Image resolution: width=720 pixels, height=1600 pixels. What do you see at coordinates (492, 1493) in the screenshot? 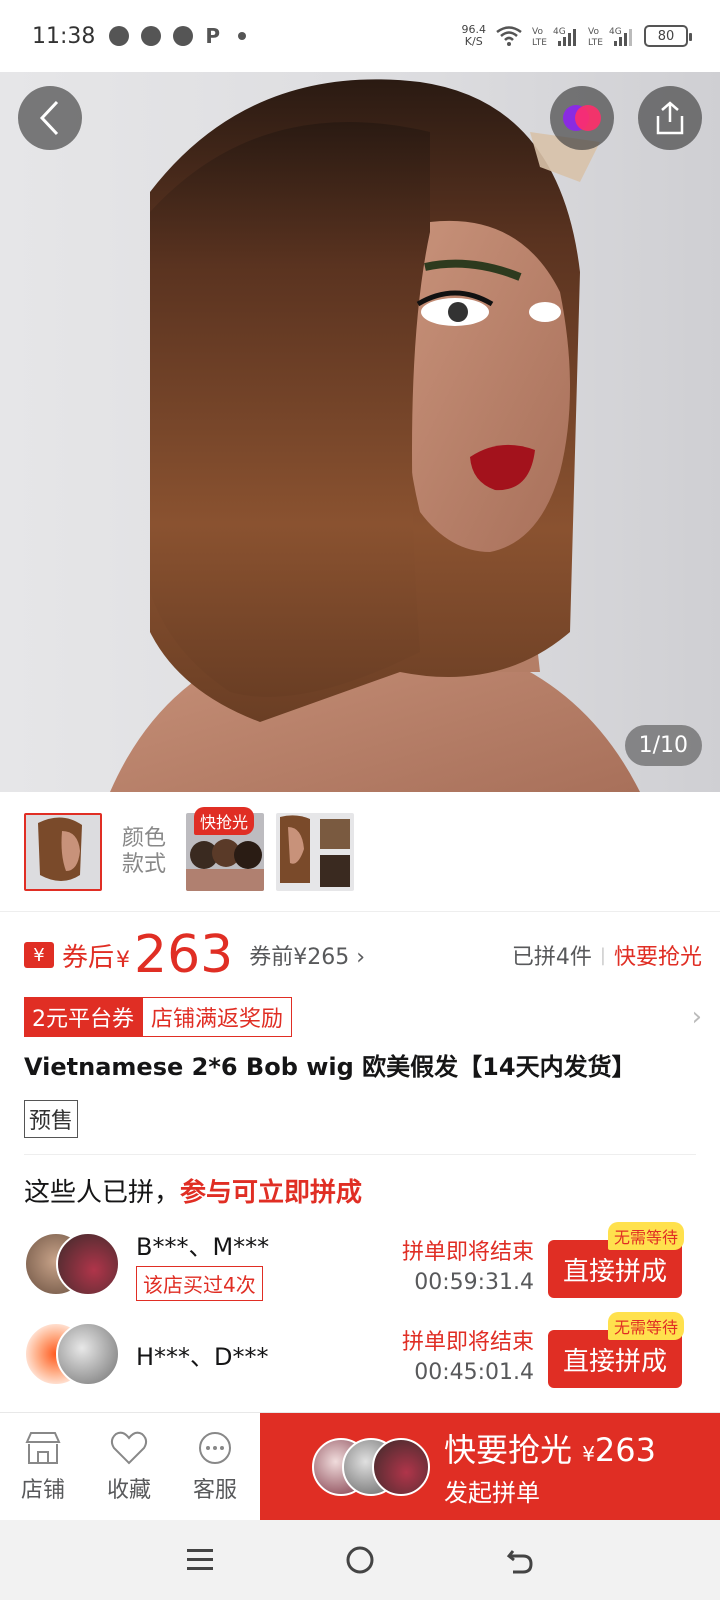
I see `buy-sub-label: 发起拼单` at bounding box center [492, 1493].